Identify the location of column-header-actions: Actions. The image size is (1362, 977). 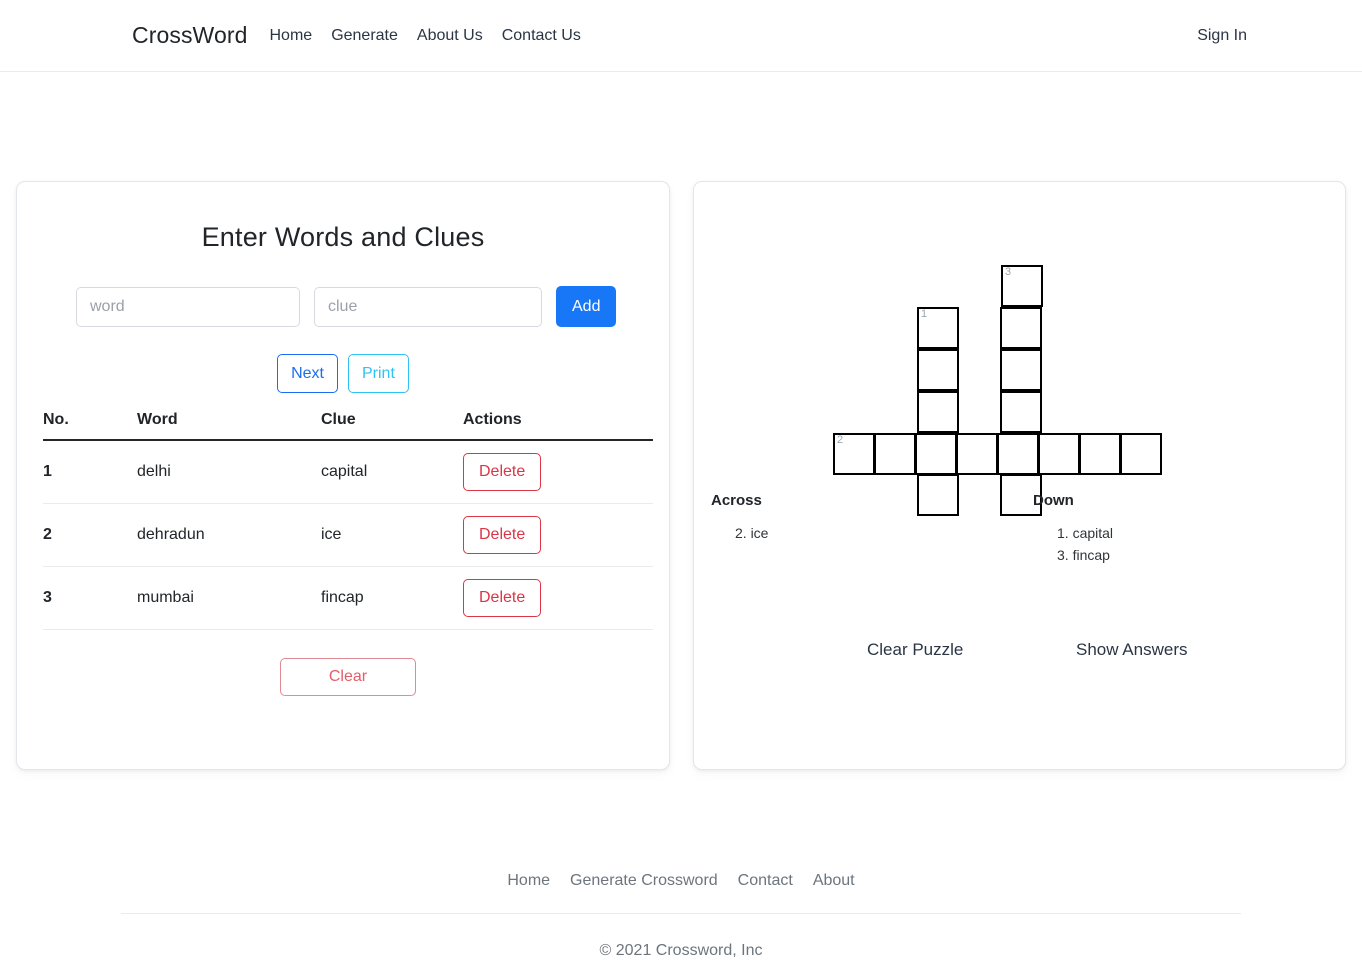
(558, 424).